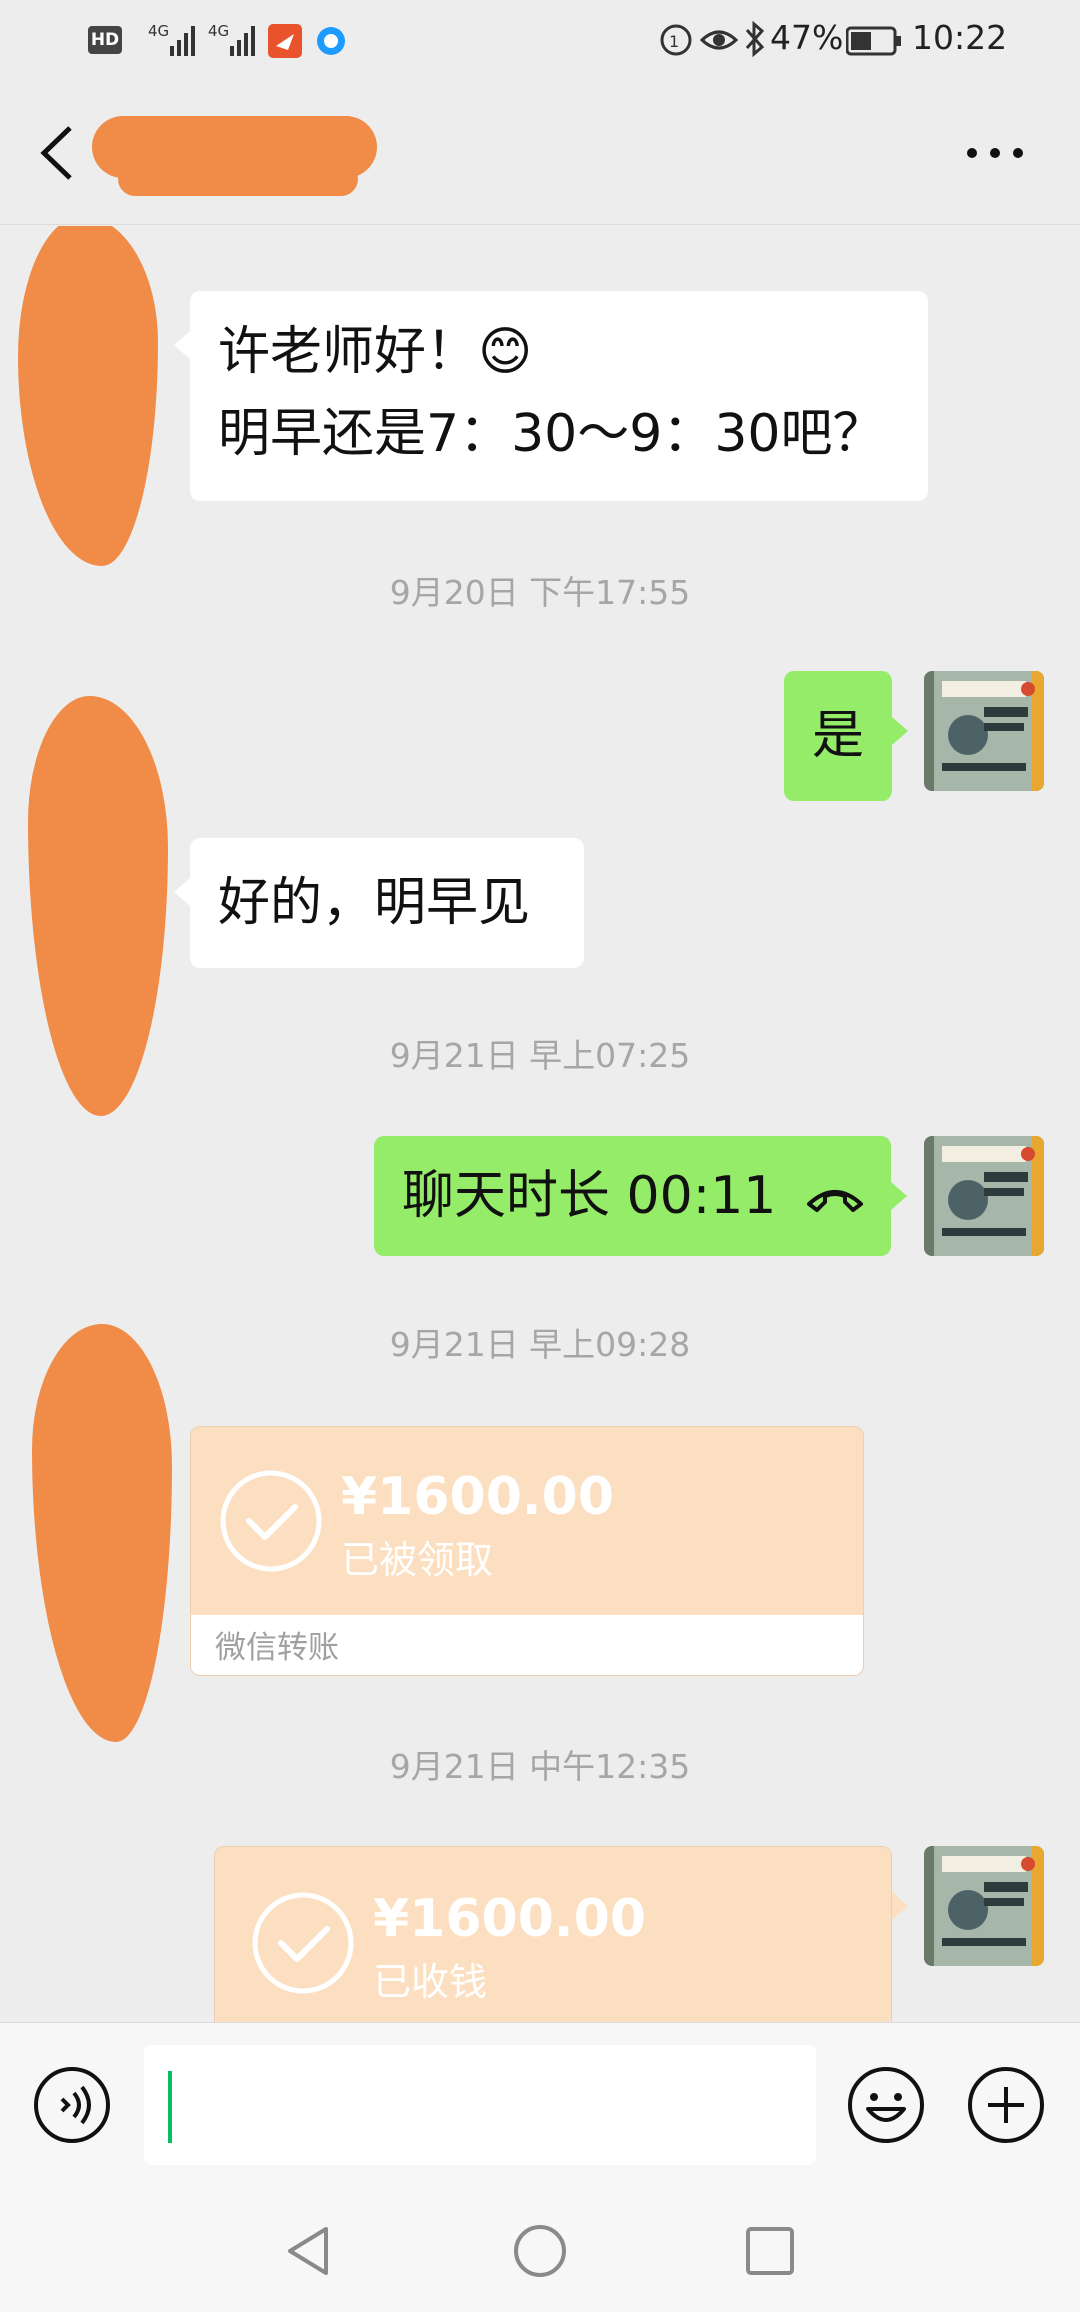 The height and width of the screenshot is (2312, 1080). I want to click on message-bubble: 是, so click(846, 736).